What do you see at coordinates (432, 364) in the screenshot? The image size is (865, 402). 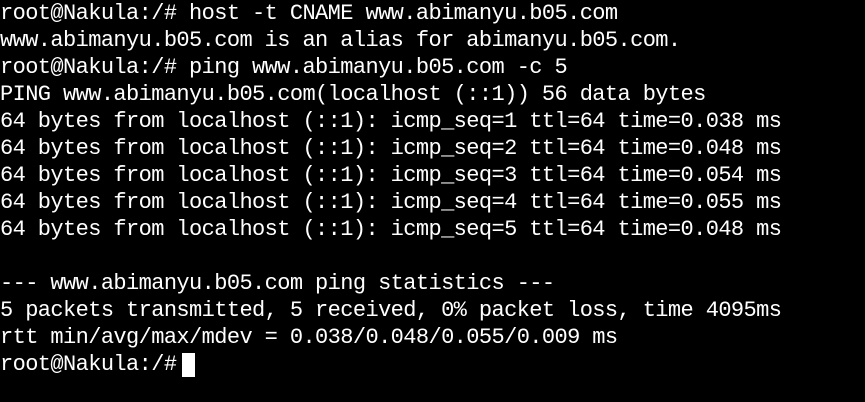 I see `terminal-prompt-line: root@Nakula:/#` at bounding box center [432, 364].